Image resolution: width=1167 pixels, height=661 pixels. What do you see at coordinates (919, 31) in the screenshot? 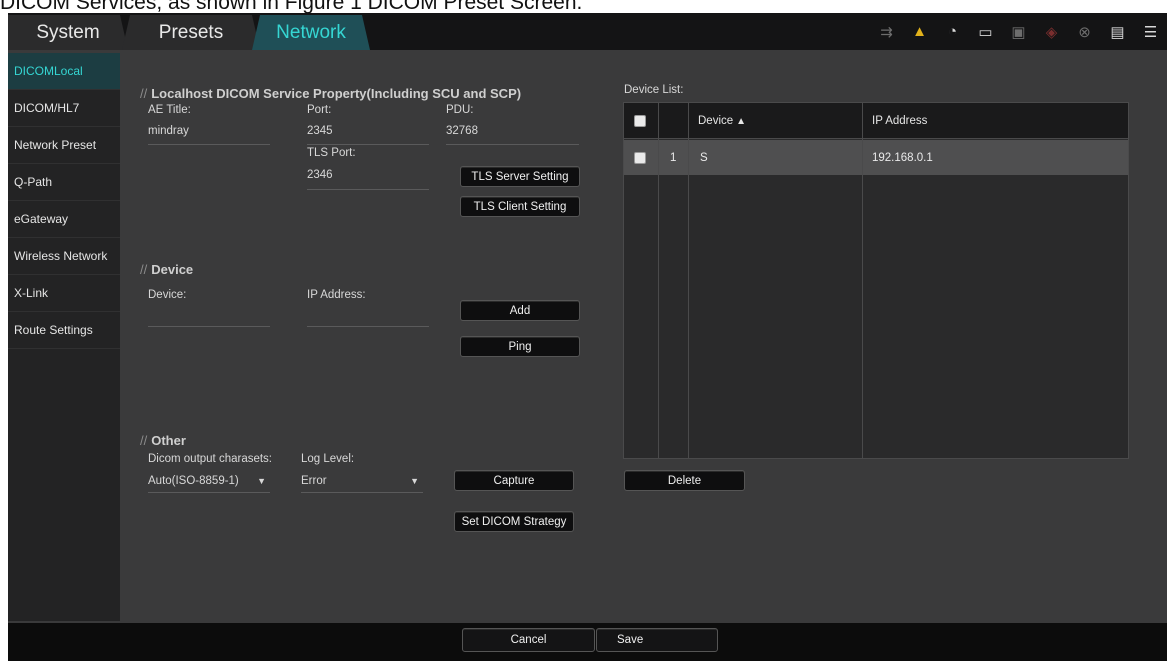
I see `warning-icon: ▲` at bounding box center [919, 31].